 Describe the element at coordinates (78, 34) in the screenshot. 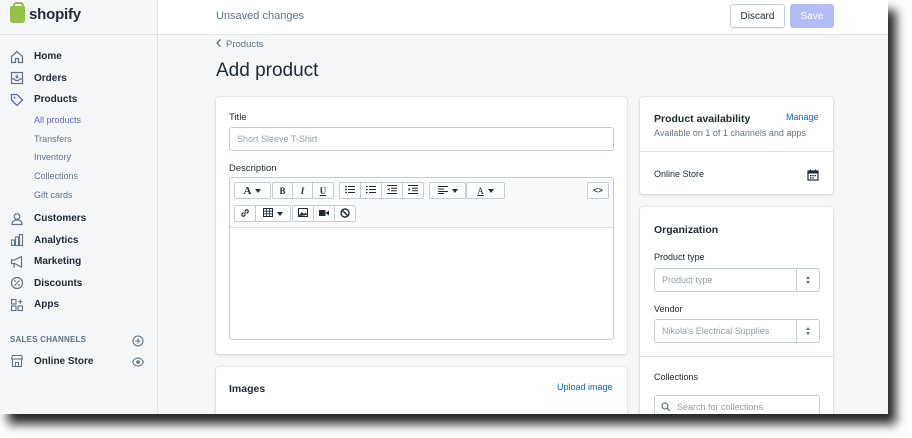

I see `sidebar-divider` at that location.